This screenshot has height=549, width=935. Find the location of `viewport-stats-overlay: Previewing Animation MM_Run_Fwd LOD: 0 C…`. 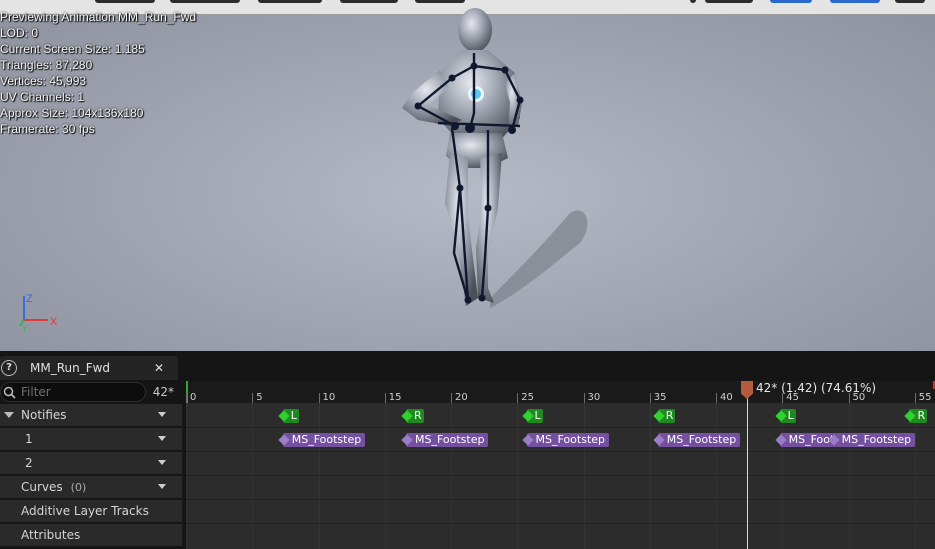

viewport-stats-overlay: Previewing Animation MM_Run_Fwd LOD: 0 C… is located at coordinates (98, 73).